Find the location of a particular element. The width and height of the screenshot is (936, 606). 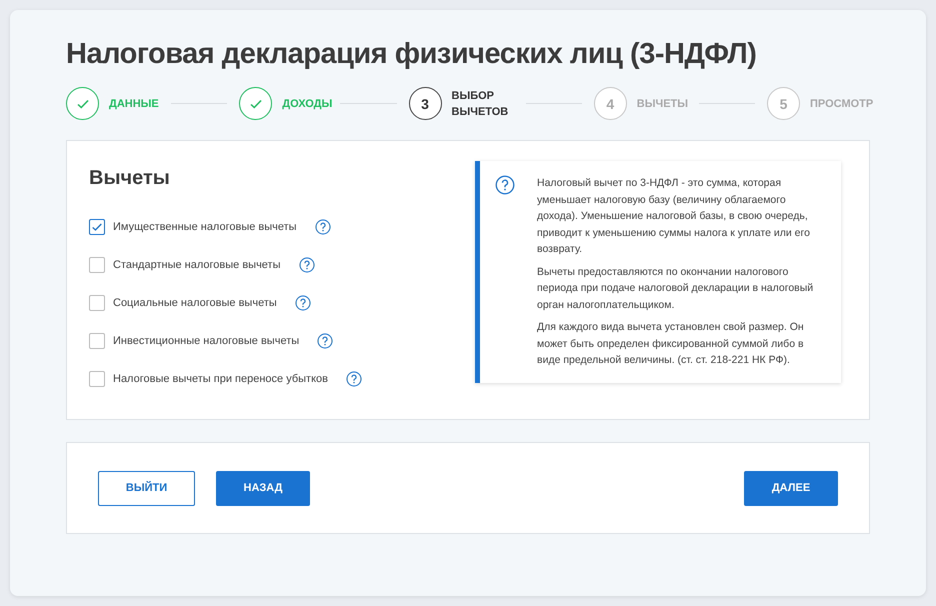

info-paragraph: Налоговый вычет по 3-НДФЛ - это сумма, которая уменьшает налоговую базу (величину облагаемого дохода). Уменьшение налоговой базы, в свою очередь, приводит к уменьшению суммы налога к уплате или его возврату. is located at coordinates (674, 216).